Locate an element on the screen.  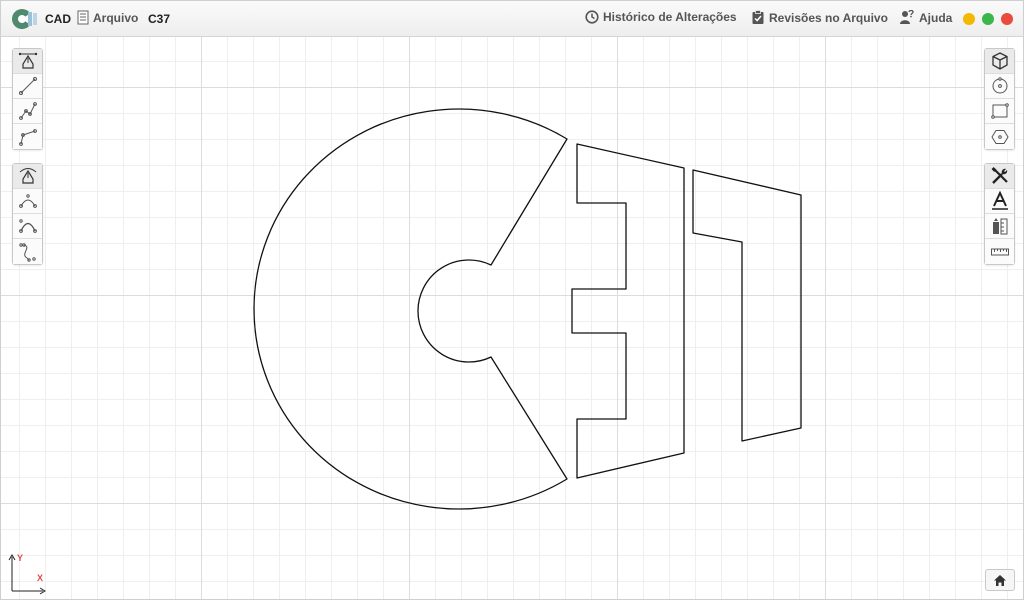
curve-line-tool-button is located at coordinates (27, 136).